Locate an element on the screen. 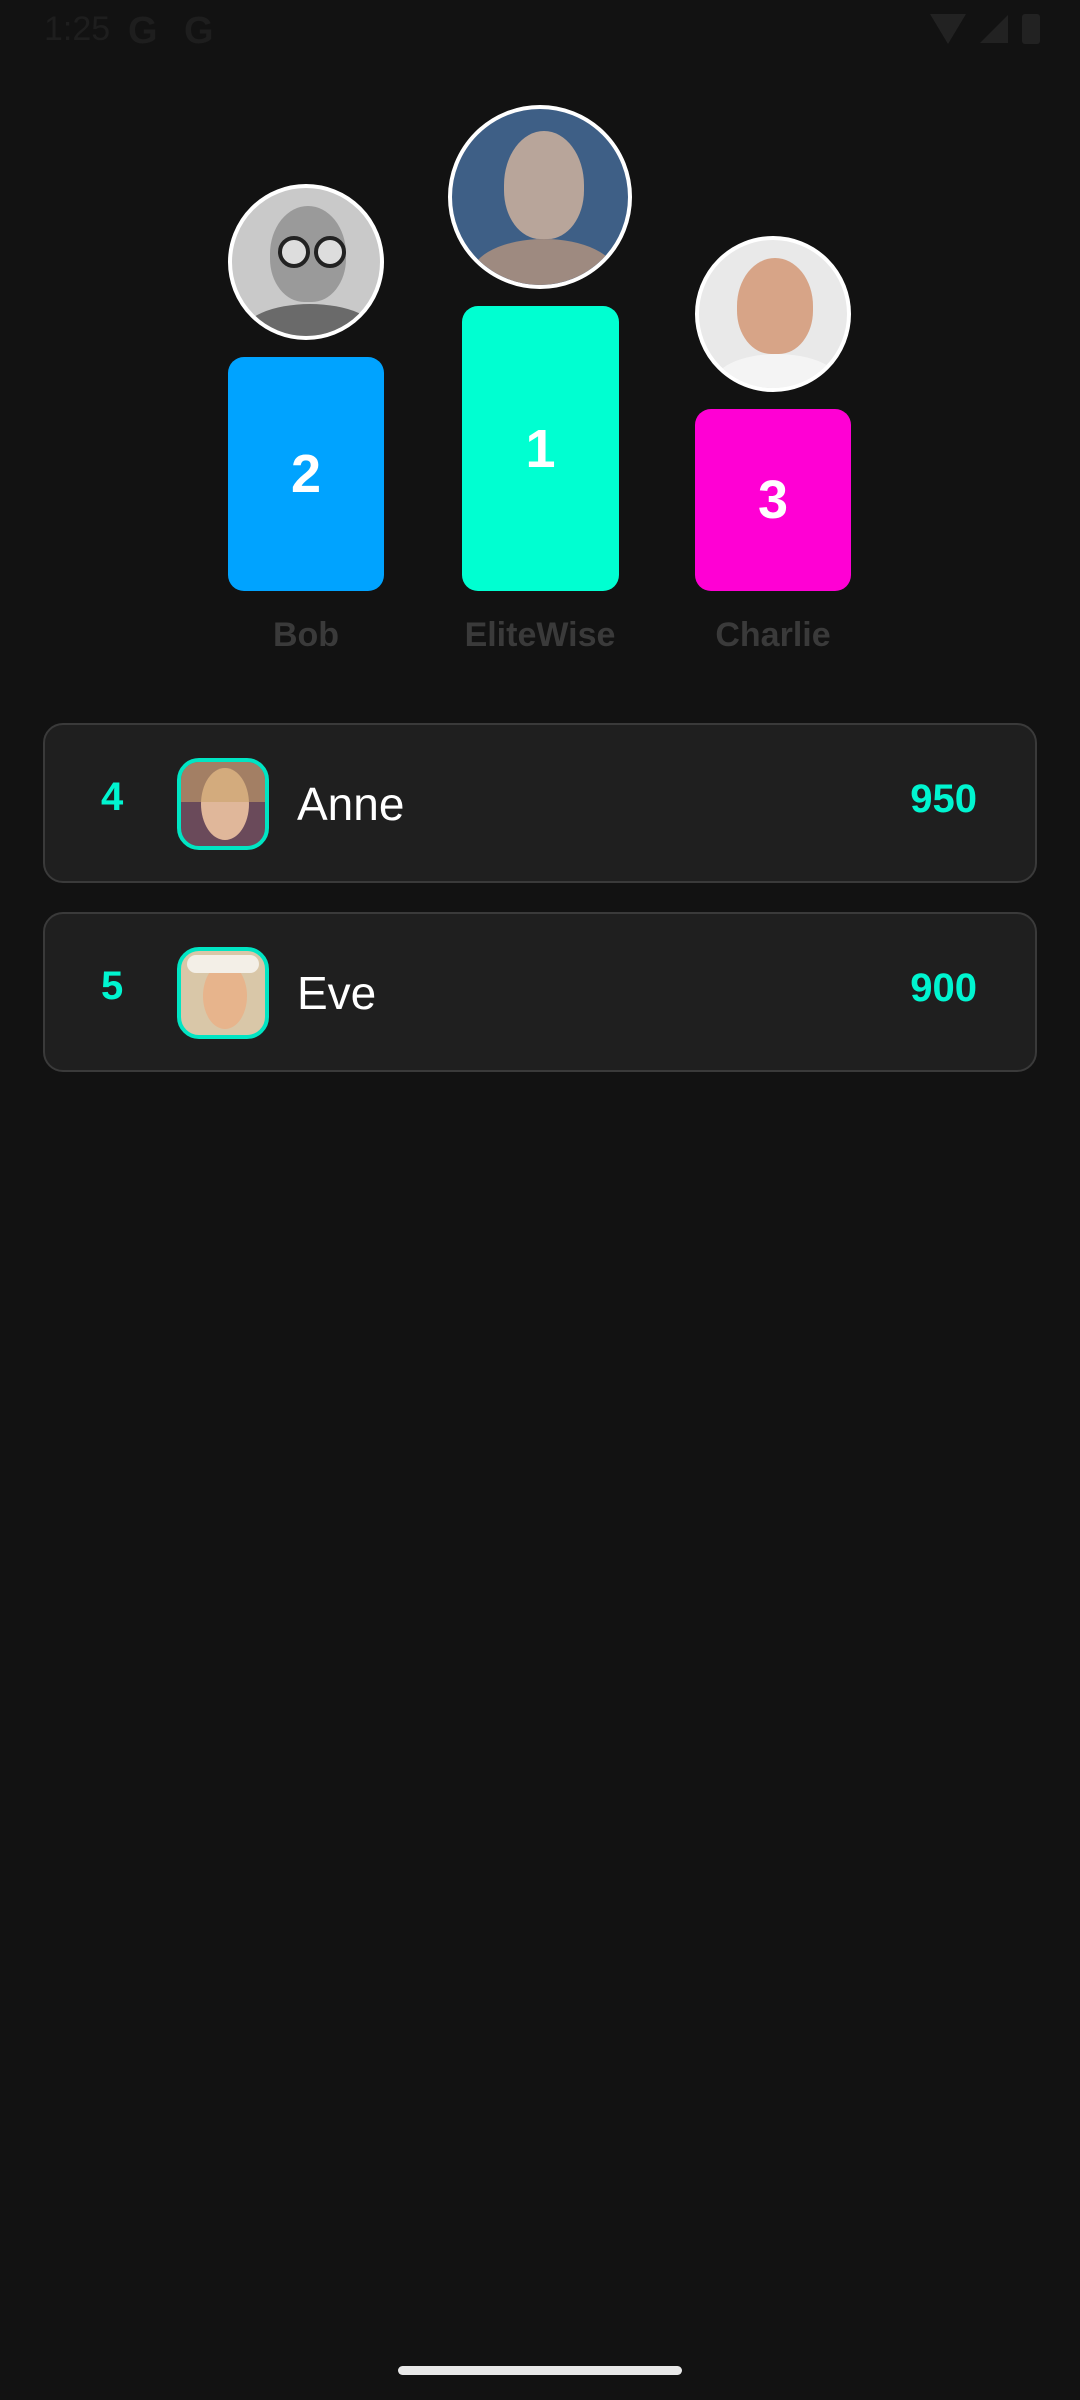 Image resolution: width=1080 pixels, height=2400 pixels. avatar-bob is located at coordinates (306, 262).